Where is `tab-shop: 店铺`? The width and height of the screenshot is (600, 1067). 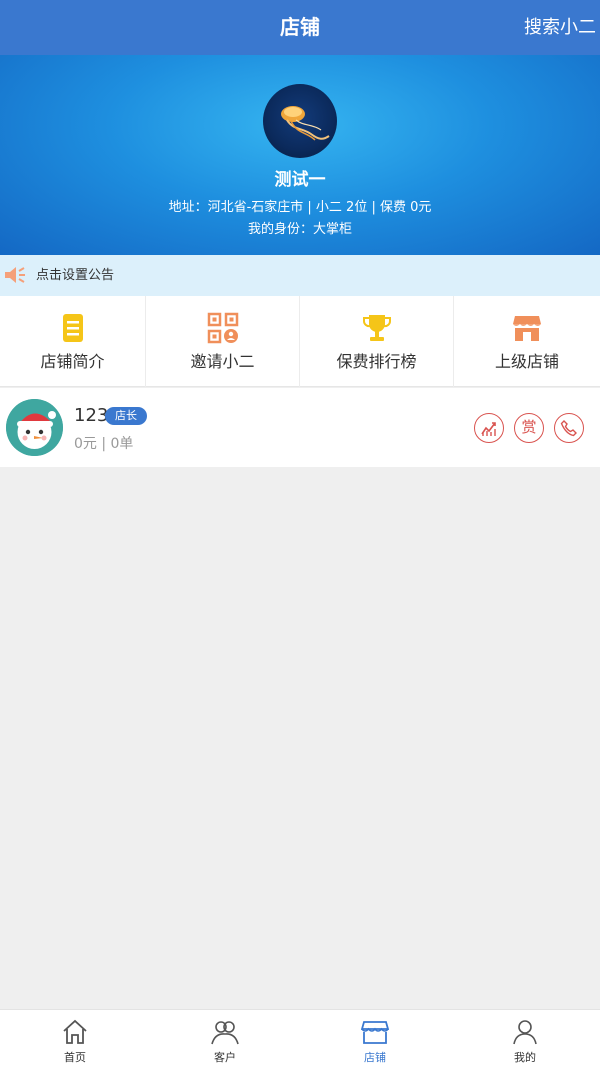 tab-shop: 店铺 is located at coordinates (375, 1038).